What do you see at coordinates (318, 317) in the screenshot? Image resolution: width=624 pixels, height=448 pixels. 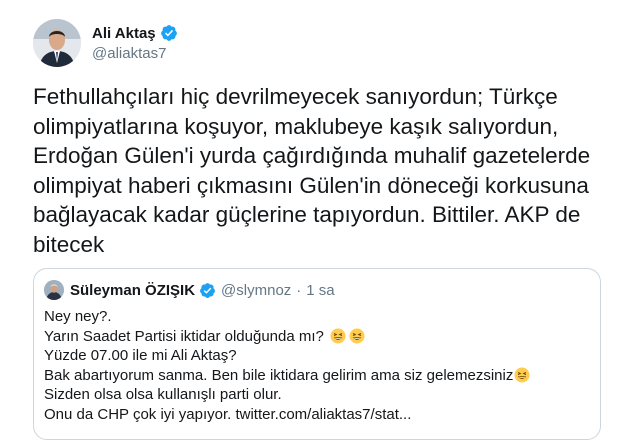 I see `quoted-line: Ney ney?.` at bounding box center [318, 317].